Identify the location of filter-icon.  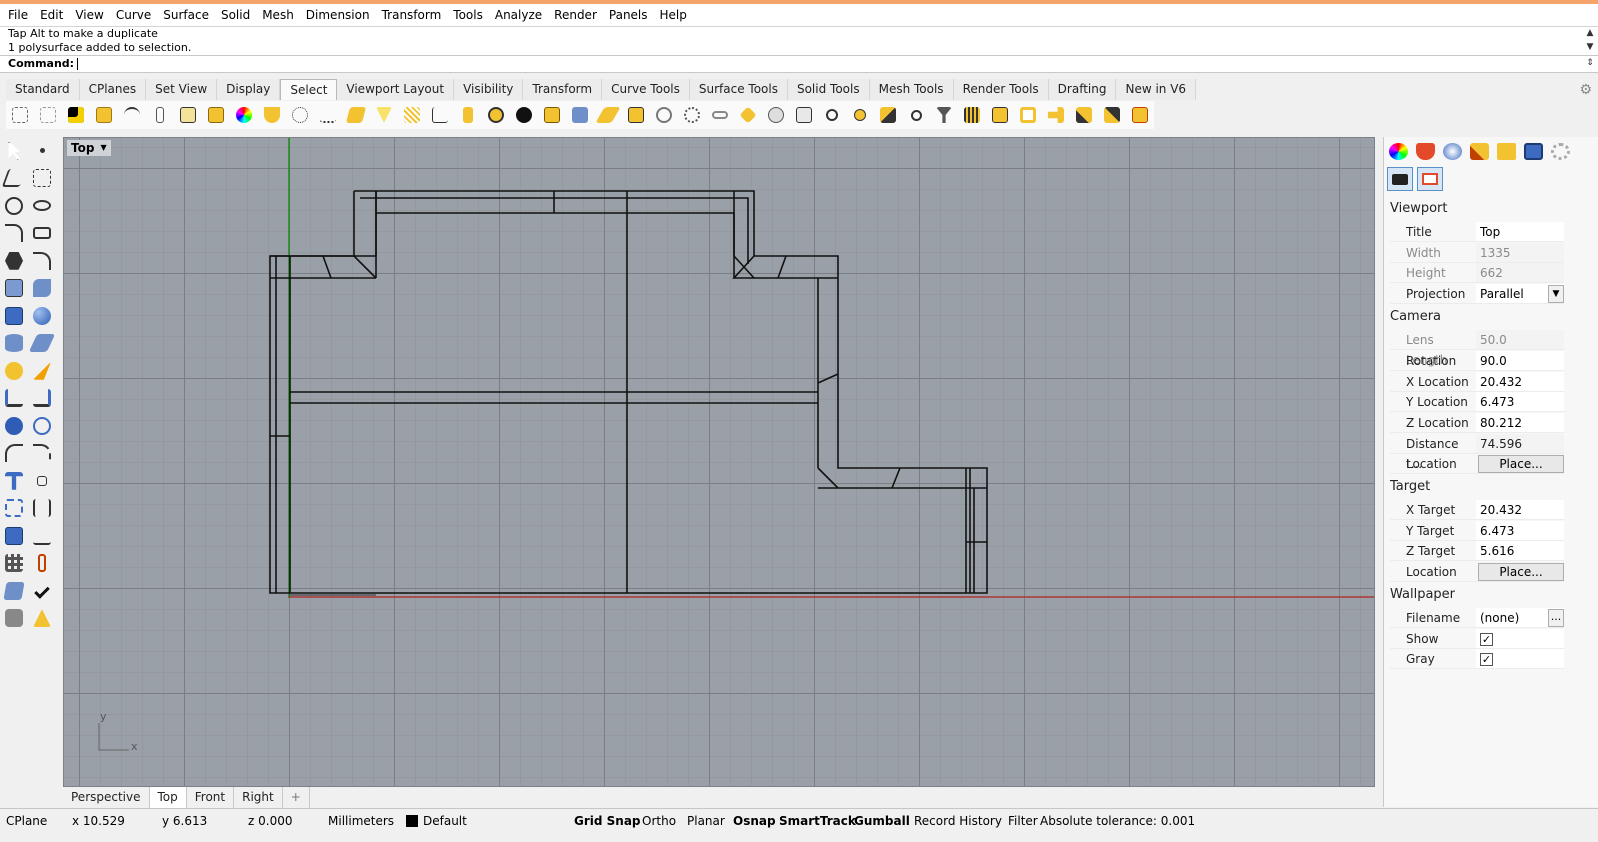
(944, 115).